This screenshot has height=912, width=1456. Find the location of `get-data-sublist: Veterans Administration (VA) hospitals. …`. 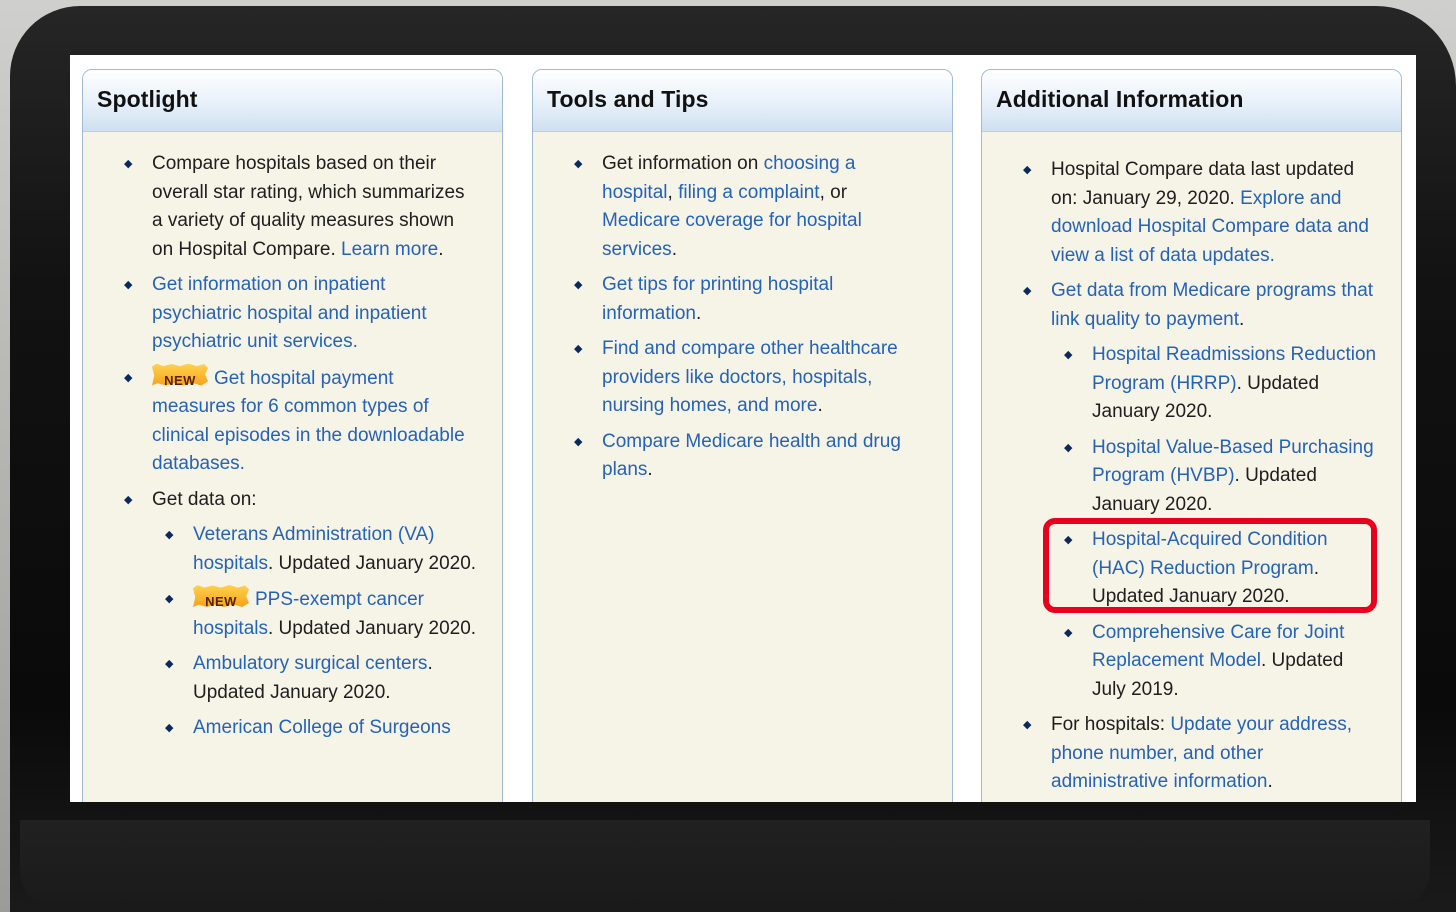

get-data-sublist: Veterans Administration (VA) hospitals. … is located at coordinates (315, 632).